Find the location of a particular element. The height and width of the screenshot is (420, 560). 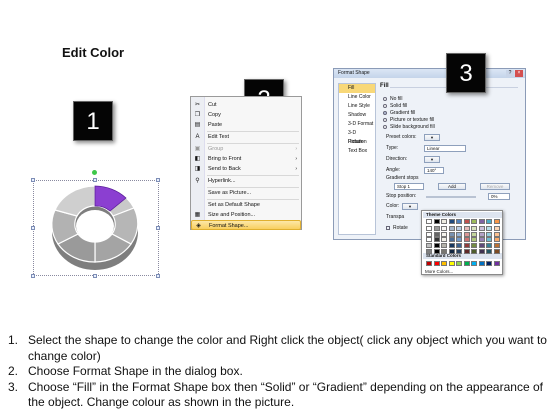

donut-shape-selection is located at coordinates (95, 224).